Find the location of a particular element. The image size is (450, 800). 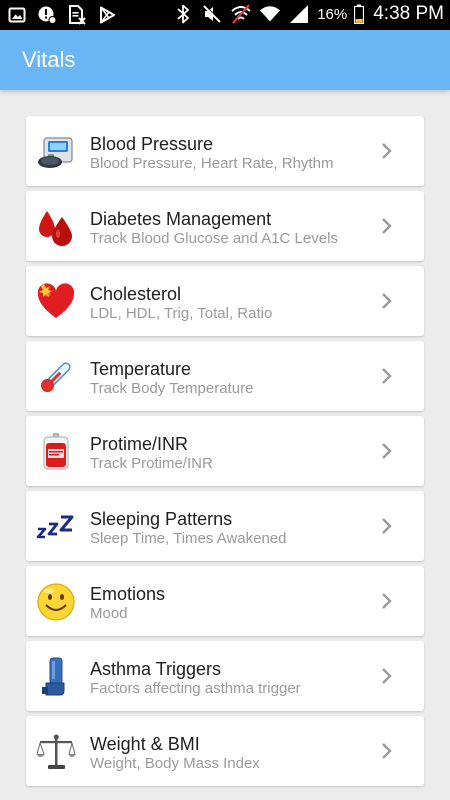

item-title: Blood Pressure is located at coordinates (152, 144).